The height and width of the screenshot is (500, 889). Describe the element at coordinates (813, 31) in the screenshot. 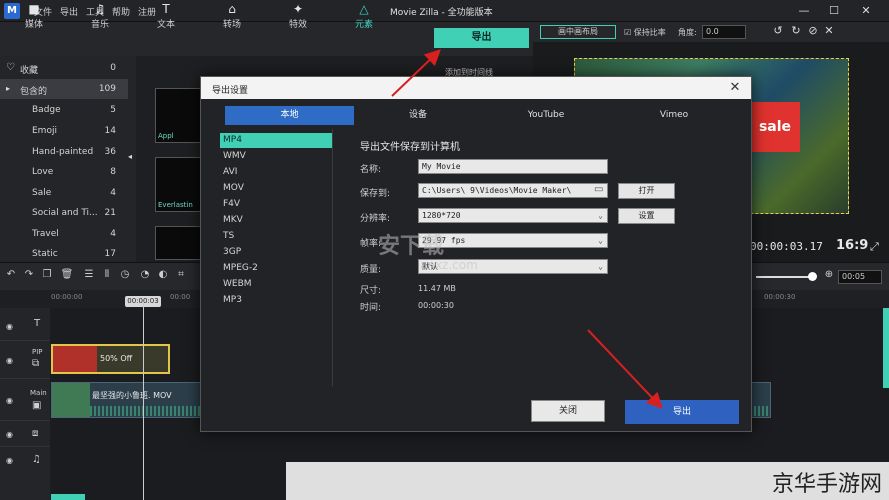

I see `flip-icon: ⊘` at that location.